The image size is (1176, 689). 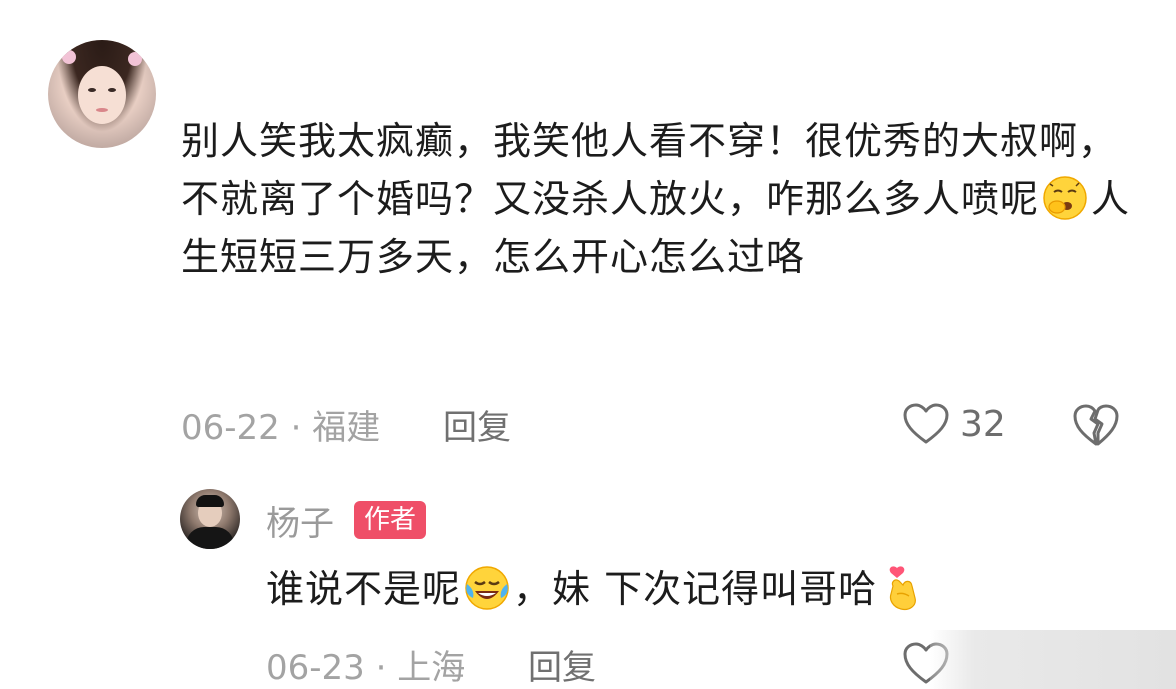 I want to click on avatar-eye-left, so click(x=92, y=90).